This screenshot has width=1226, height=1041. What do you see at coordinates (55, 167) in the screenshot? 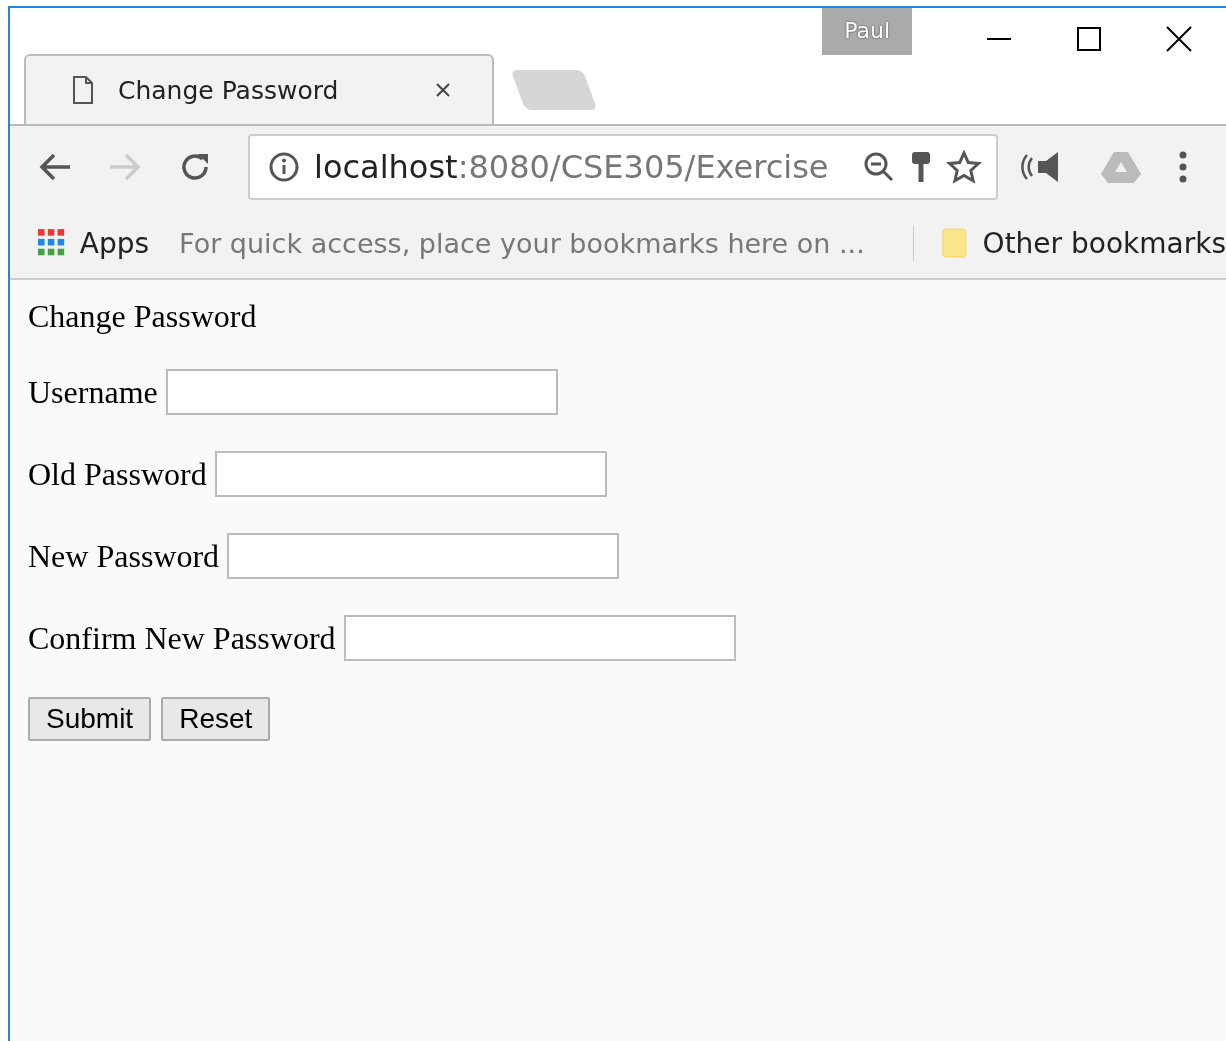
I see `back-arrow-icon` at bounding box center [55, 167].